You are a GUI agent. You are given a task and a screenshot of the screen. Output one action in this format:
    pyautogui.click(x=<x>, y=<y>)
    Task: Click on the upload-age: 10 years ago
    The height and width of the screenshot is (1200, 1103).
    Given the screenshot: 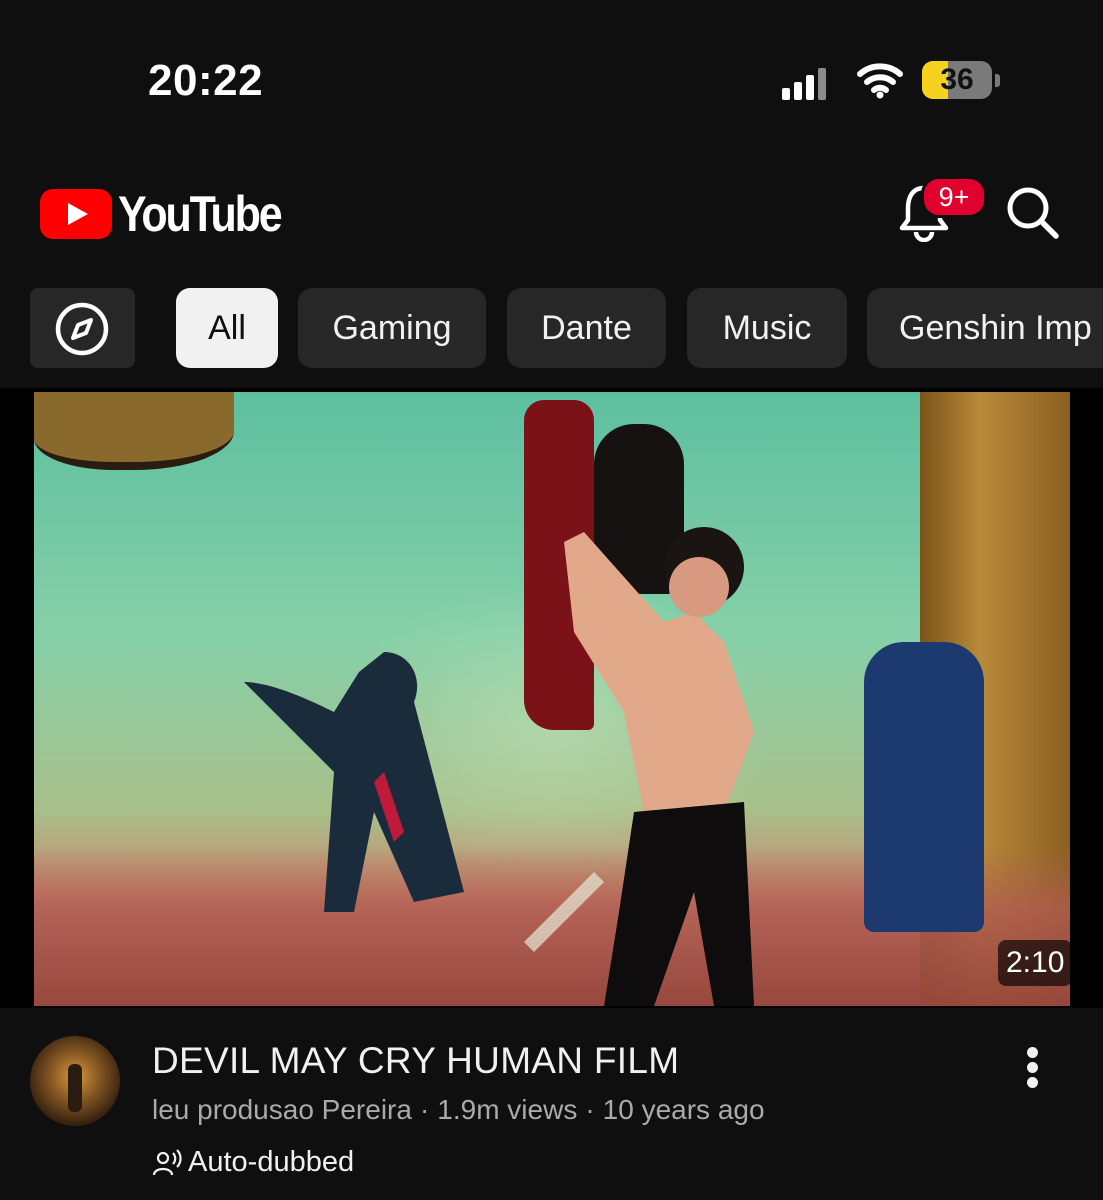 What is the action you would take?
    pyautogui.click(x=683, y=1109)
    